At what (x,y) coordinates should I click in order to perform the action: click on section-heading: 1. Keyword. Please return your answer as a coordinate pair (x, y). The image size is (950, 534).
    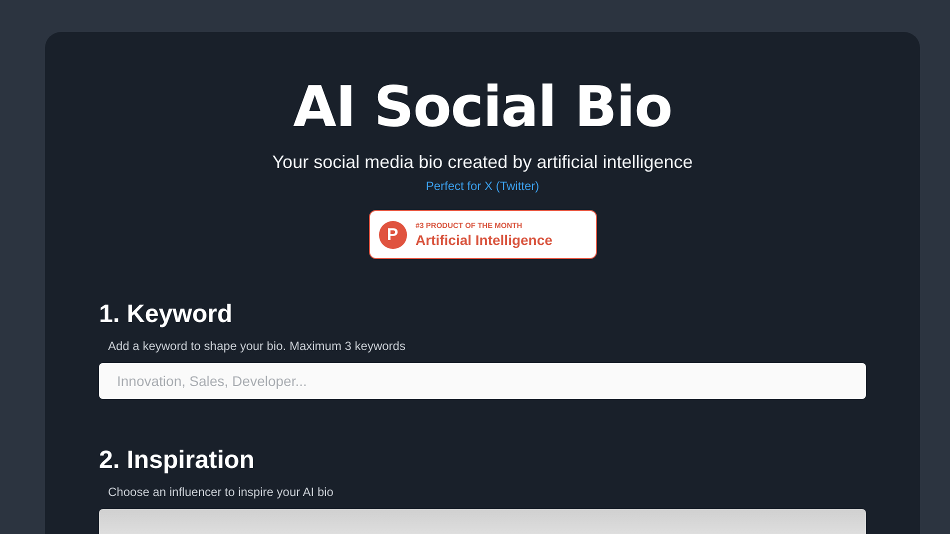
    Looking at the image, I should click on (166, 314).